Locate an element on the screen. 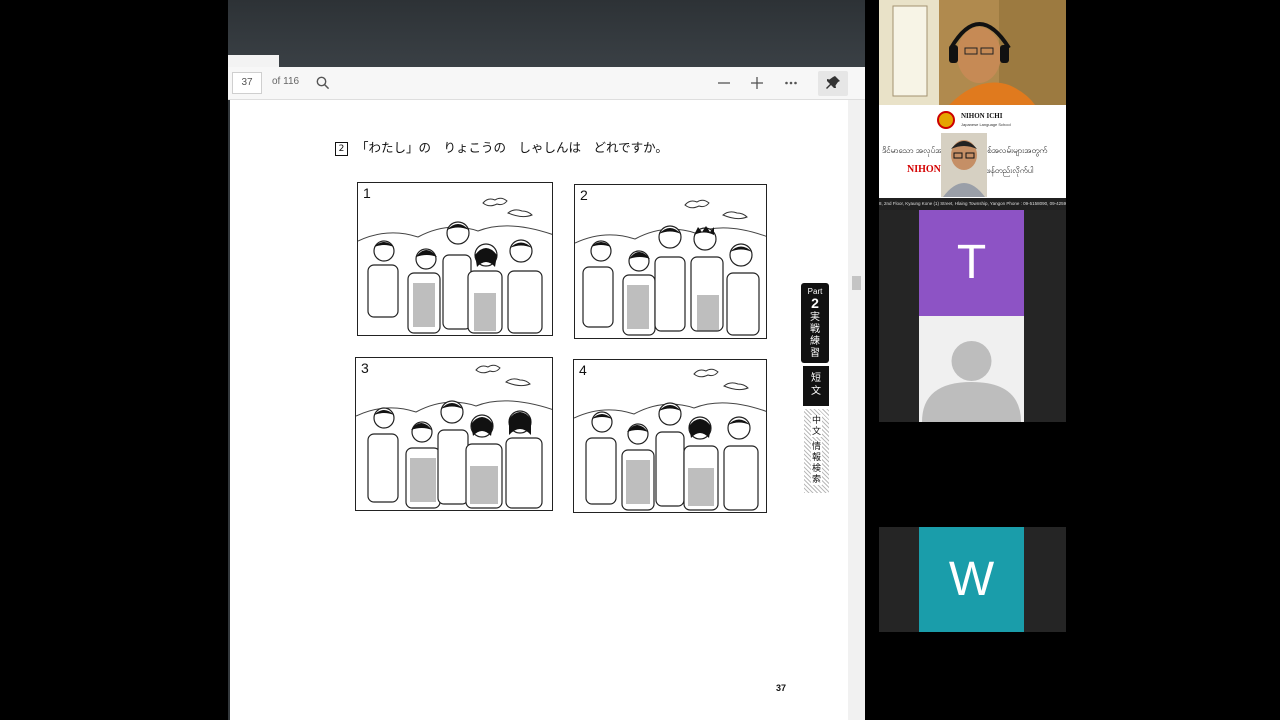  picture-number: 1 is located at coordinates (367, 193).